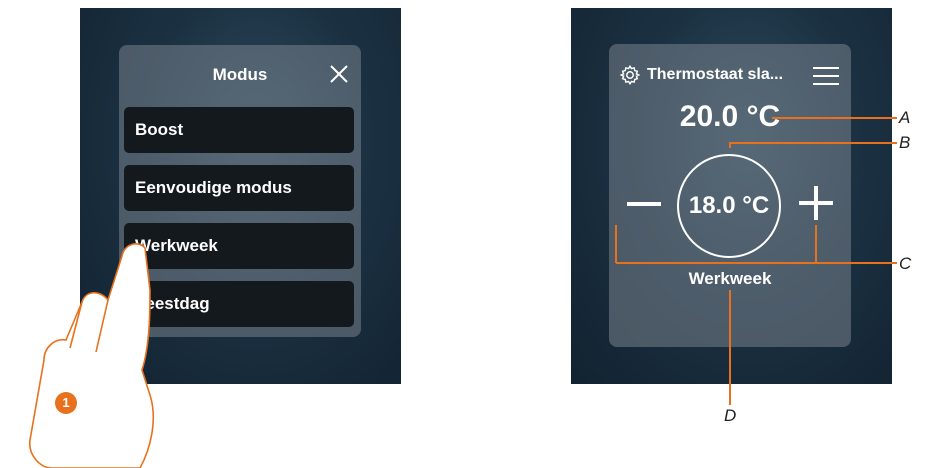  Describe the element at coordinates (730, 415) in the screenshot. I see `callout-d: D` at that location.